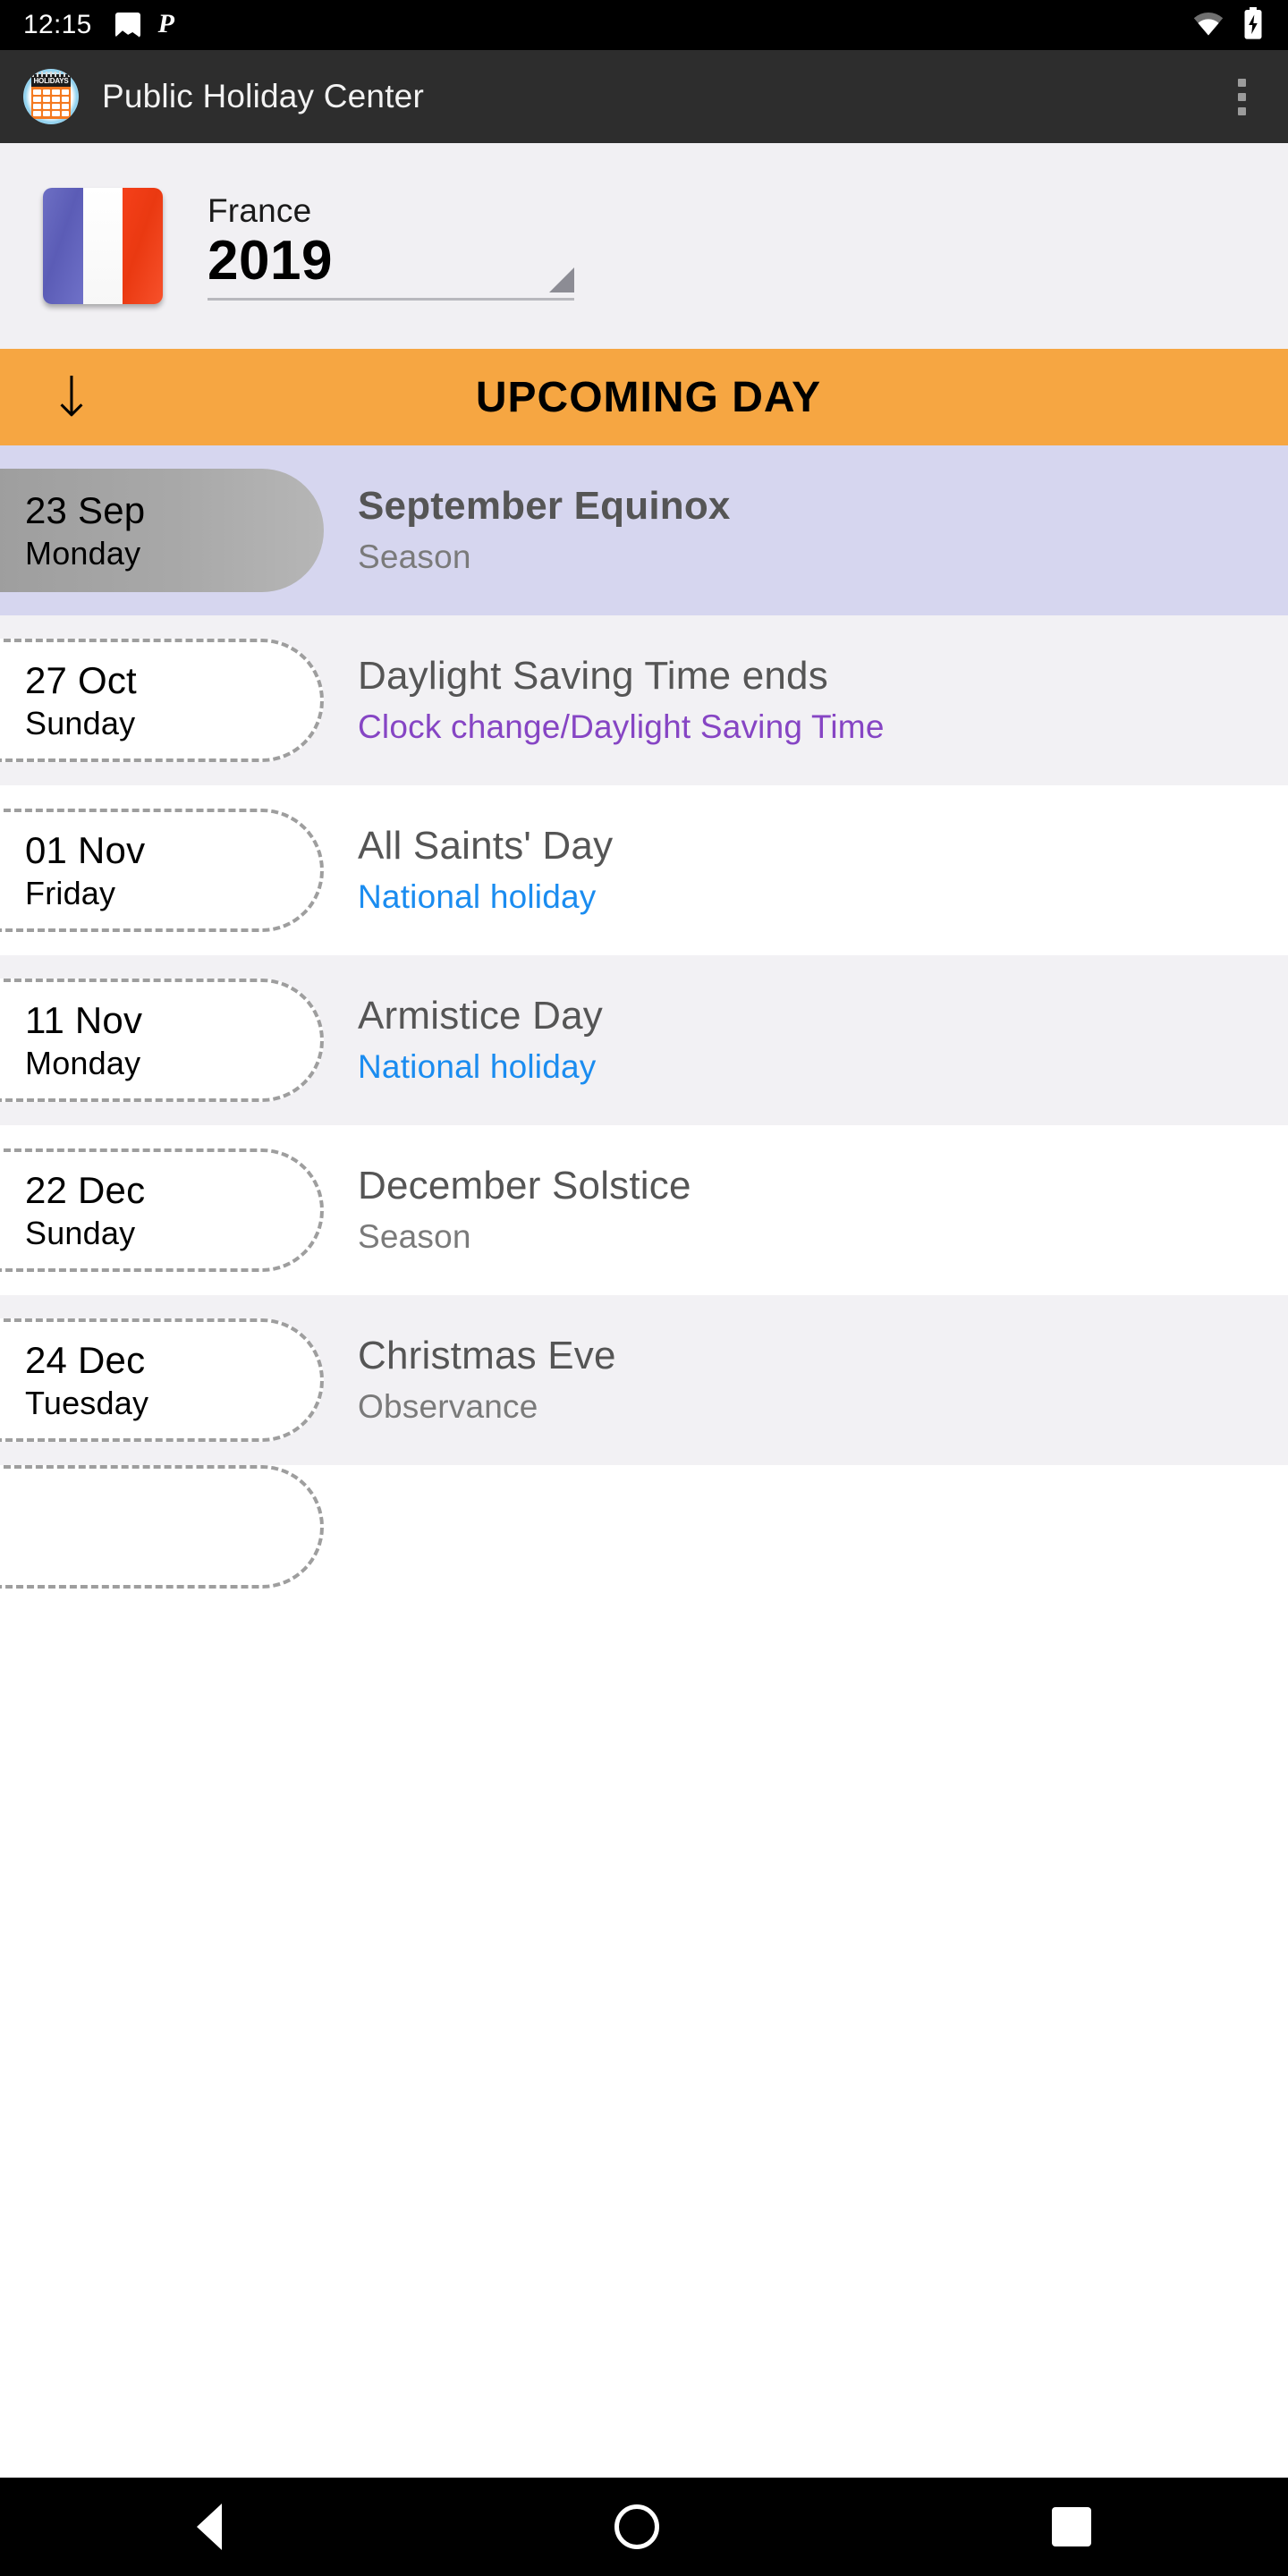 Image resolution: width=1288 pixels, height=2576 pixels. I want to click on home-circle-icon, so click(636, 2526).